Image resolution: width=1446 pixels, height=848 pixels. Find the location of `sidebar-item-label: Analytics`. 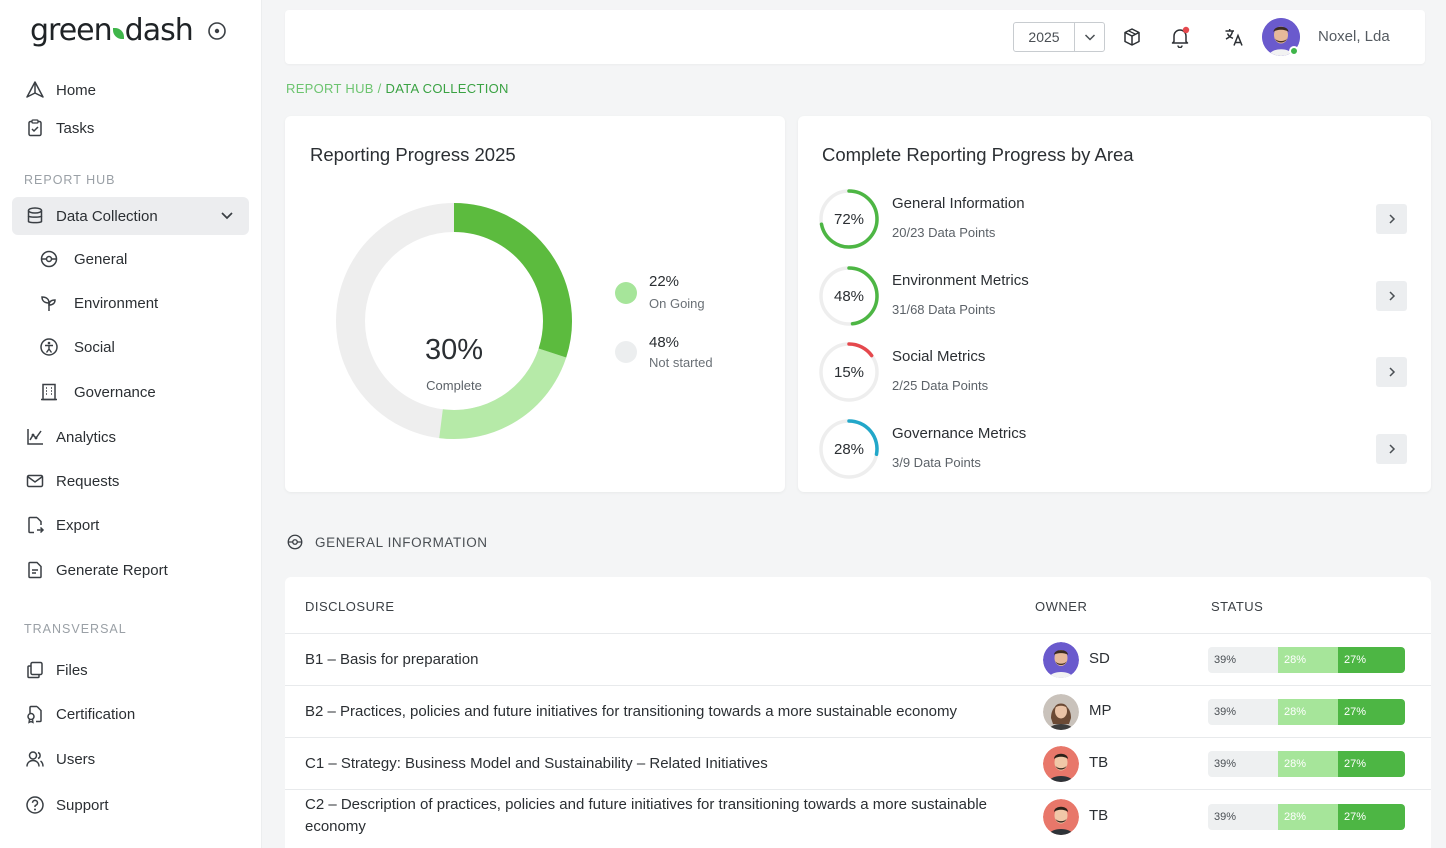

sidebar-item-label: Analytics is located at coordinates (86, 437).